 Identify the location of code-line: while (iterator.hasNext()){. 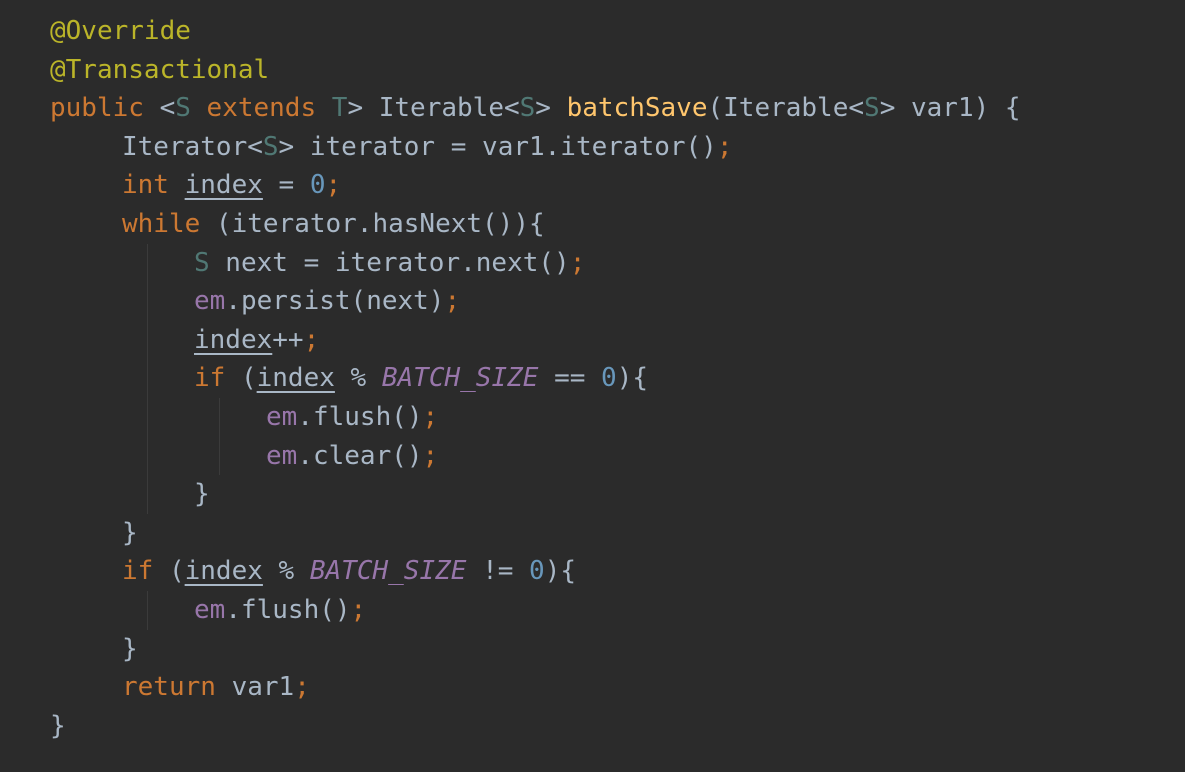
(592, 224).